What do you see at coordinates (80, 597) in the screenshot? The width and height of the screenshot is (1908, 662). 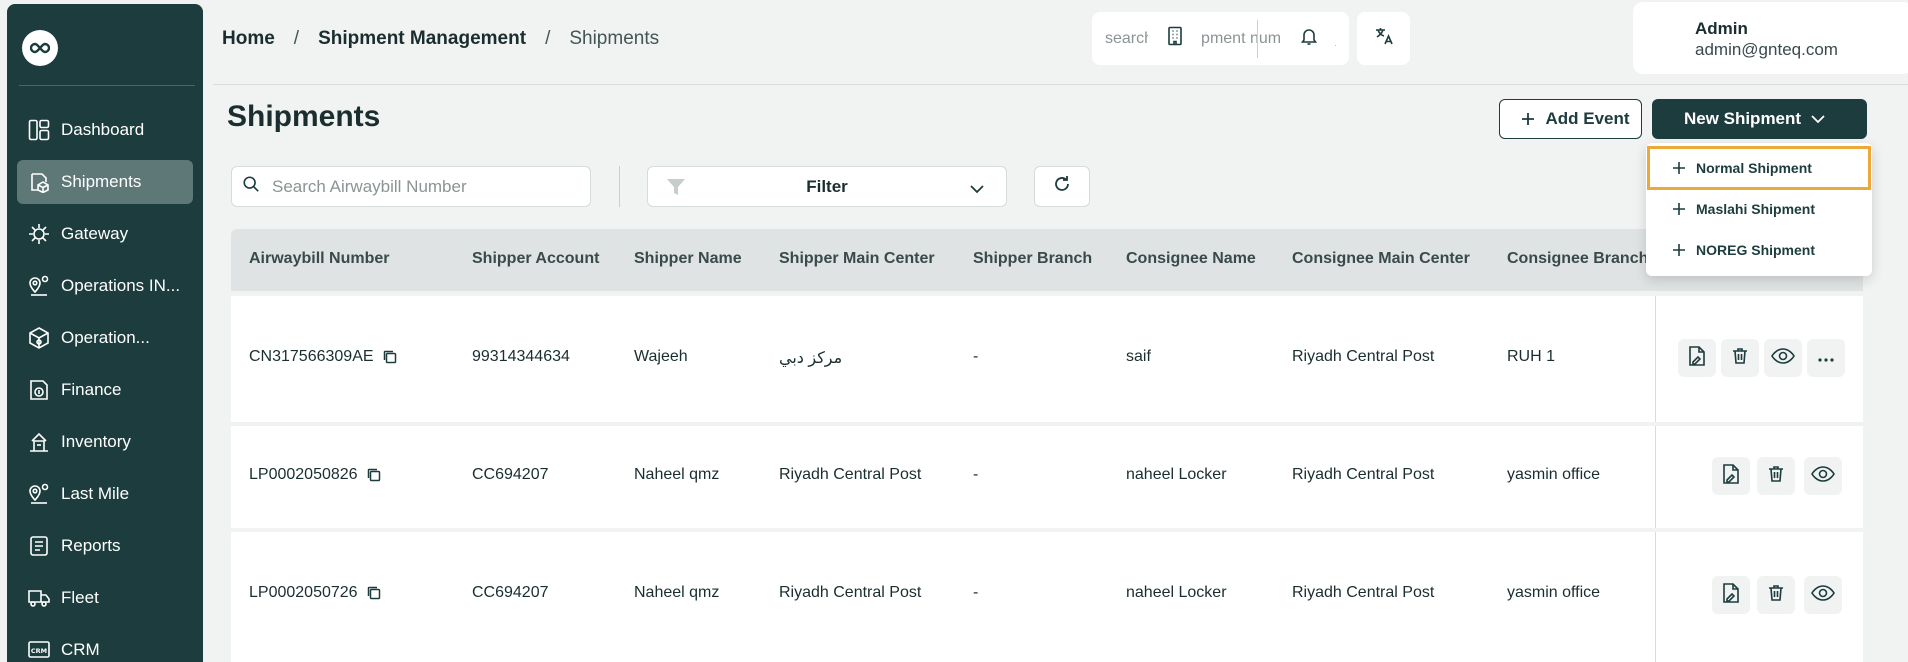 I see `sidebar-item-label: Fleet` at bounding box center [80, 597].